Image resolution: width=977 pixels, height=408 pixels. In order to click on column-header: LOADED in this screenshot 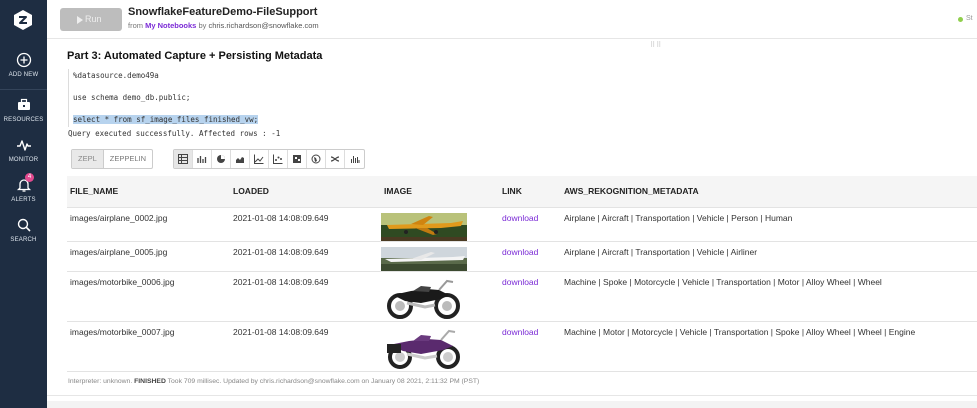, I will do `click(305, 192)`.